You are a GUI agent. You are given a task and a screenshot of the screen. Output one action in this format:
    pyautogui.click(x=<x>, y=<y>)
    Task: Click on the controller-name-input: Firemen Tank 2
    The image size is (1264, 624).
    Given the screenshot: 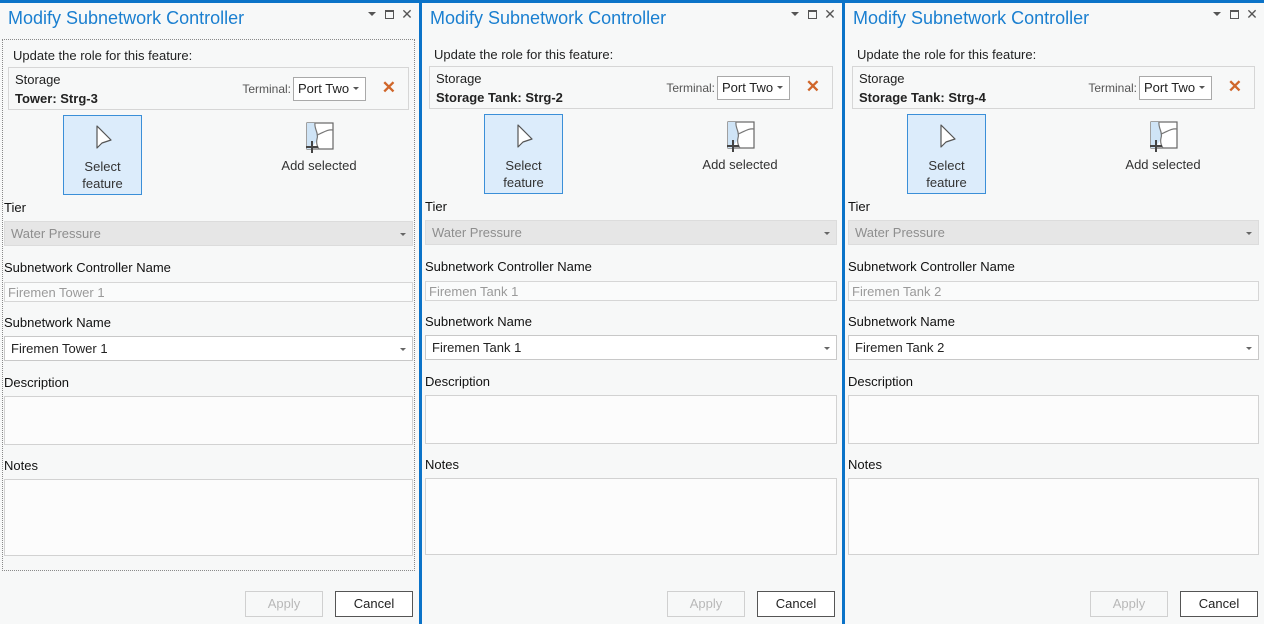 What is the action you would take?
    pyautogui.click(x=1053, y=291)
    